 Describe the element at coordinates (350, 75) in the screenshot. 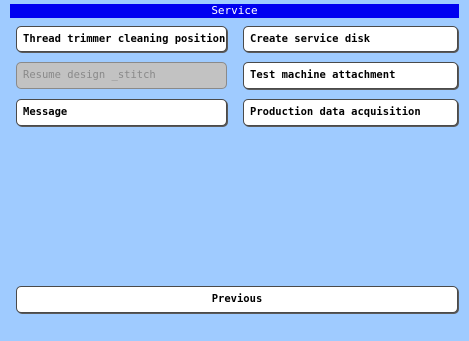

I see `test-machine-attachment-button: Test machine attachment` at that location.